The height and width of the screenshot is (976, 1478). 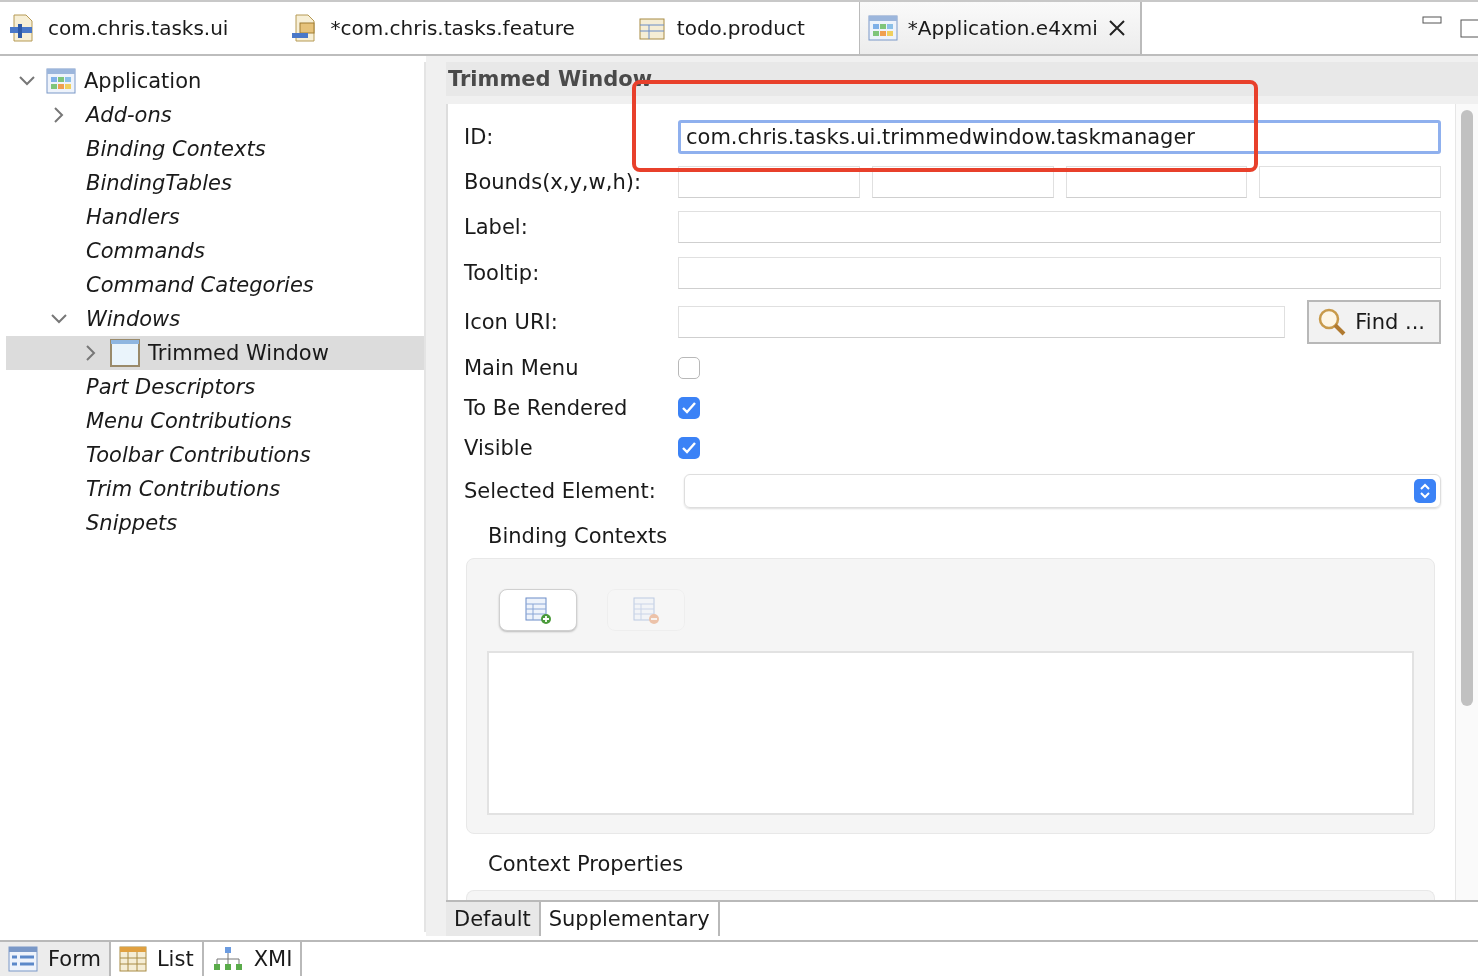 I want to click on field-label: ID:, so click(x=479, y=136).